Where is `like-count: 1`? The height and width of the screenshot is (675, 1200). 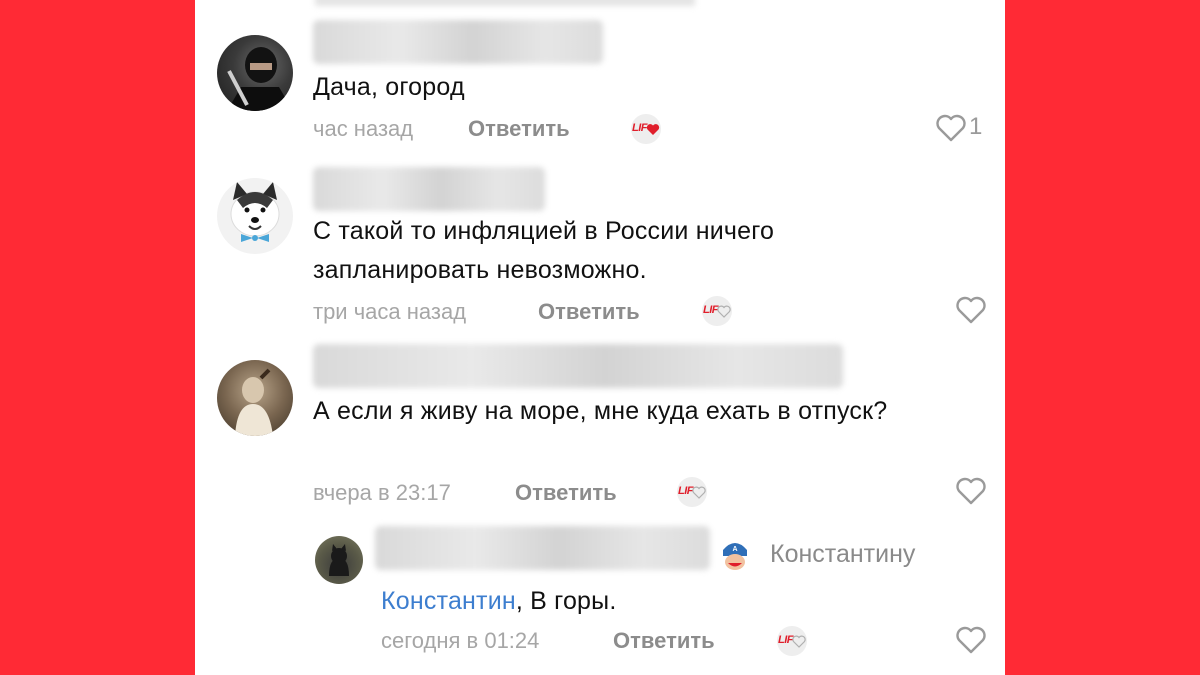
like-count: 1 is located at coordinates (976, 126).